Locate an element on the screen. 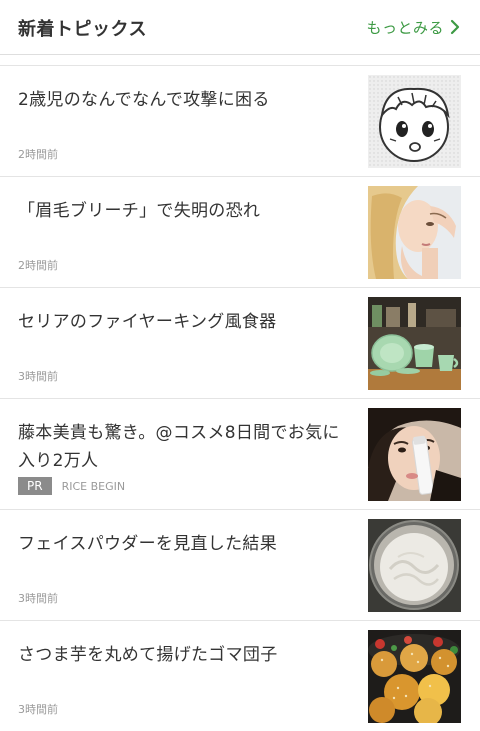  topic-title: 「眉毛ブリーチ」で失明の恐れ is located at coordinates (139, 211).